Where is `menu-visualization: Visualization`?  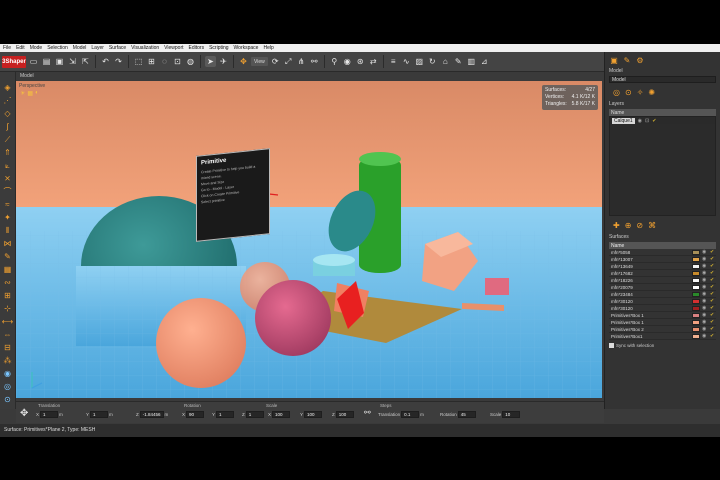 menu-visualization: Visualization is located at coordinates (145, 48).